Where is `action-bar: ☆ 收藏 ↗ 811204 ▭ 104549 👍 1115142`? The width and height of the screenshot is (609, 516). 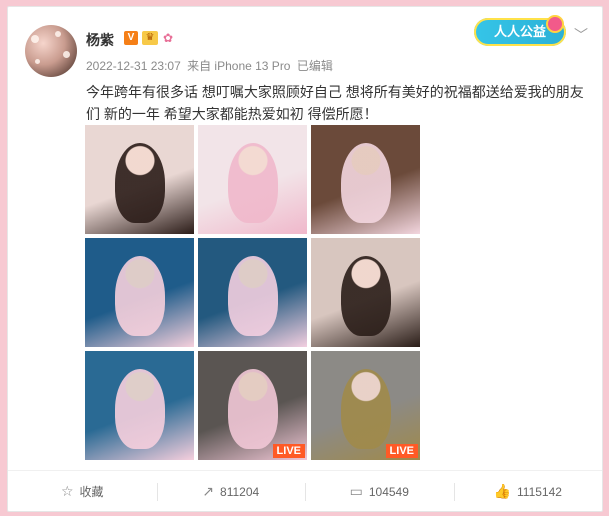
action-bar: ☆ 收藏 ↗ 811204 ▭ 104549 👍 1115142 is located at coordinates (305, 491).